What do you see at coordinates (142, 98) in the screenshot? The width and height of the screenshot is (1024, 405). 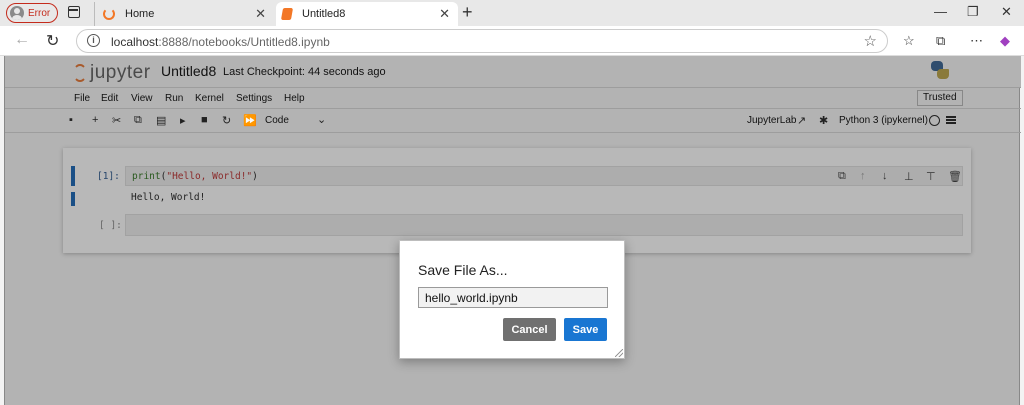 I see `menu-view: View` at bounding box center [142, 98].